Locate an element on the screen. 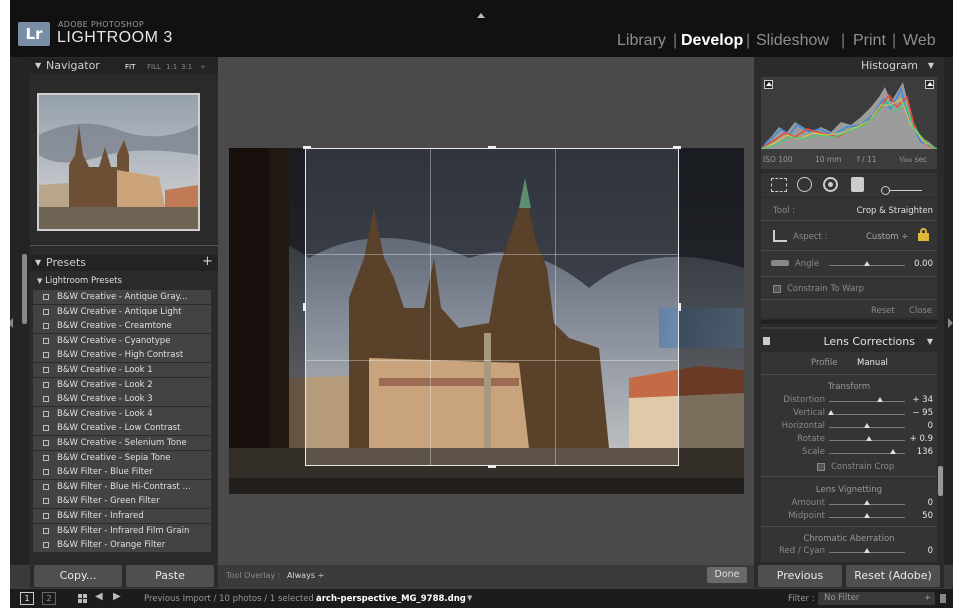  crop-handle-tr is located at coordinates (677, 147).